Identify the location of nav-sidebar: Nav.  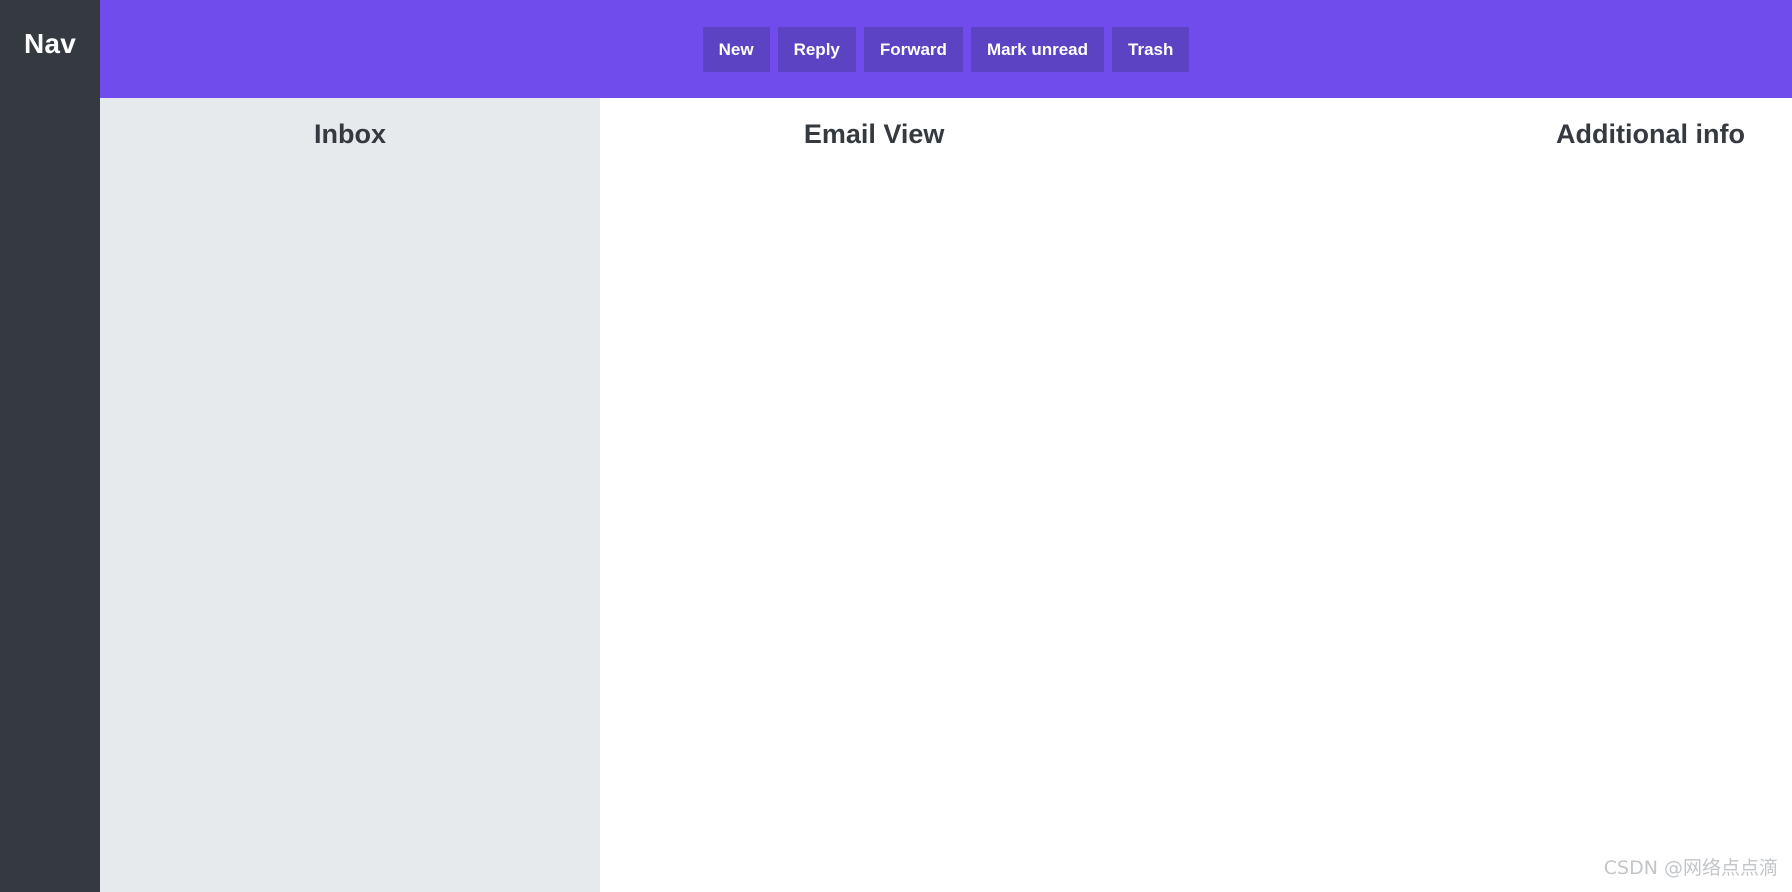
(50, 446).